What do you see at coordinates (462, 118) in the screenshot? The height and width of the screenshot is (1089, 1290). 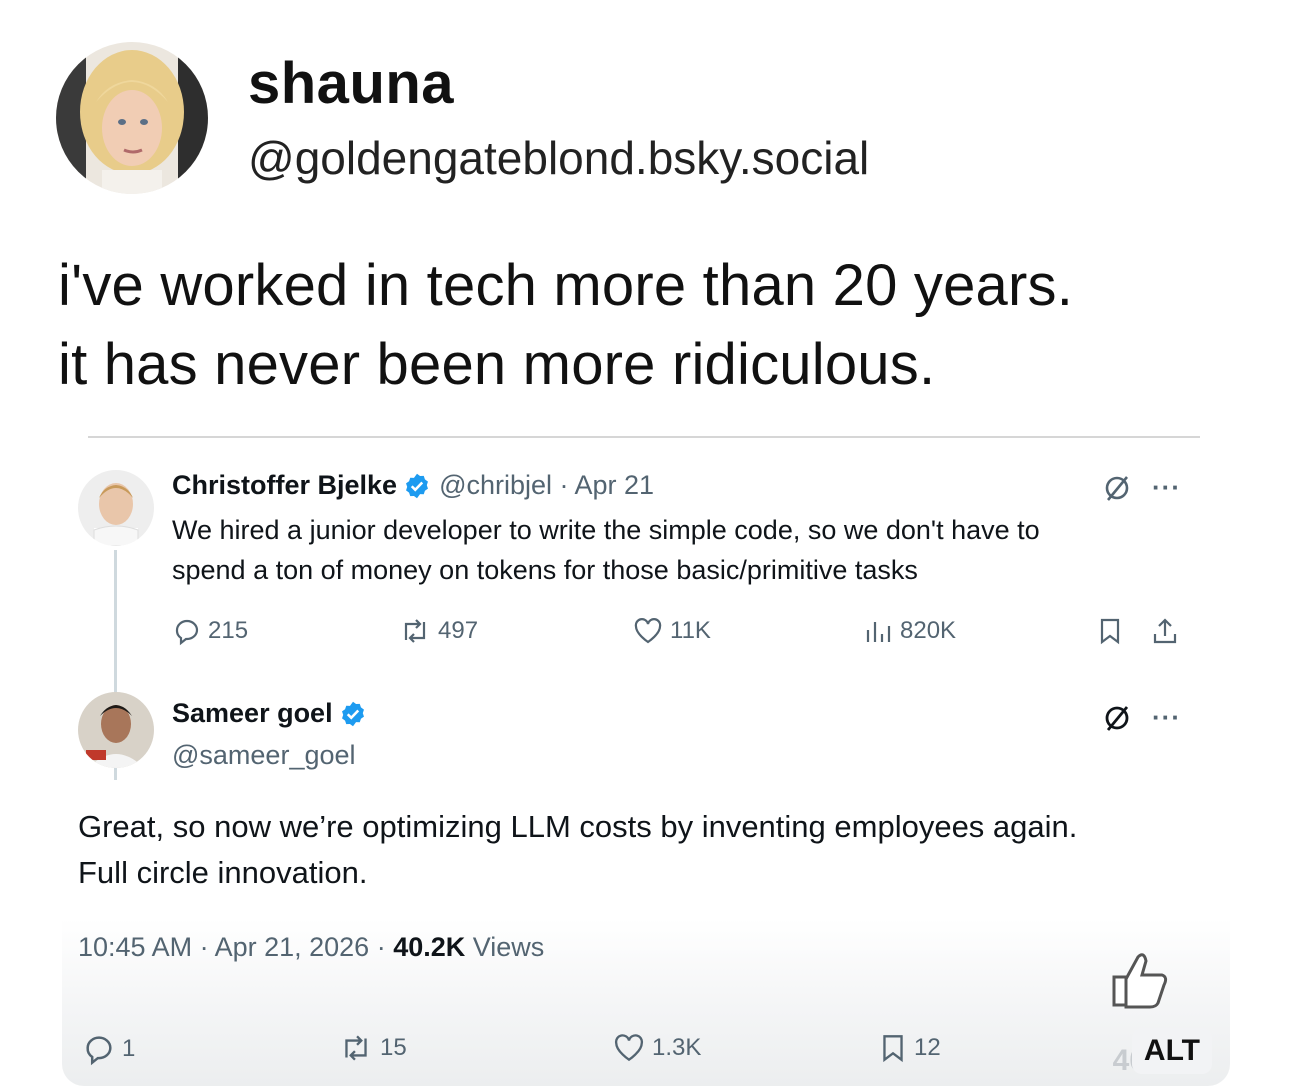 I see `post-author: shauna @goldengateblond.bsky.social` at bounding box center [462, 118].